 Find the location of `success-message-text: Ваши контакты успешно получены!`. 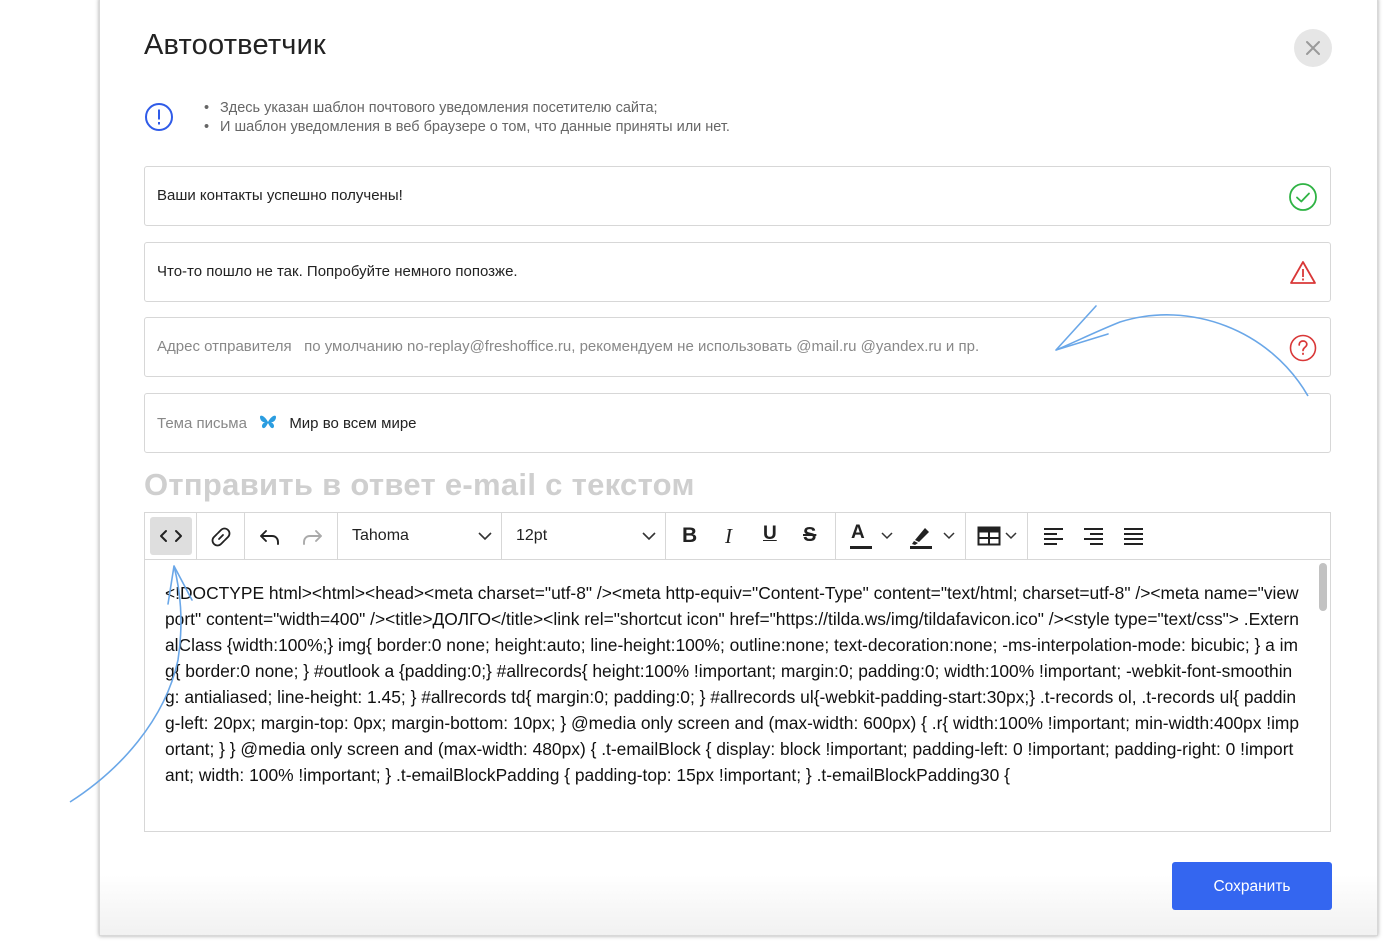

success-message-text: Ваши контакты успешно получены! is located at coordinates (280, 195).